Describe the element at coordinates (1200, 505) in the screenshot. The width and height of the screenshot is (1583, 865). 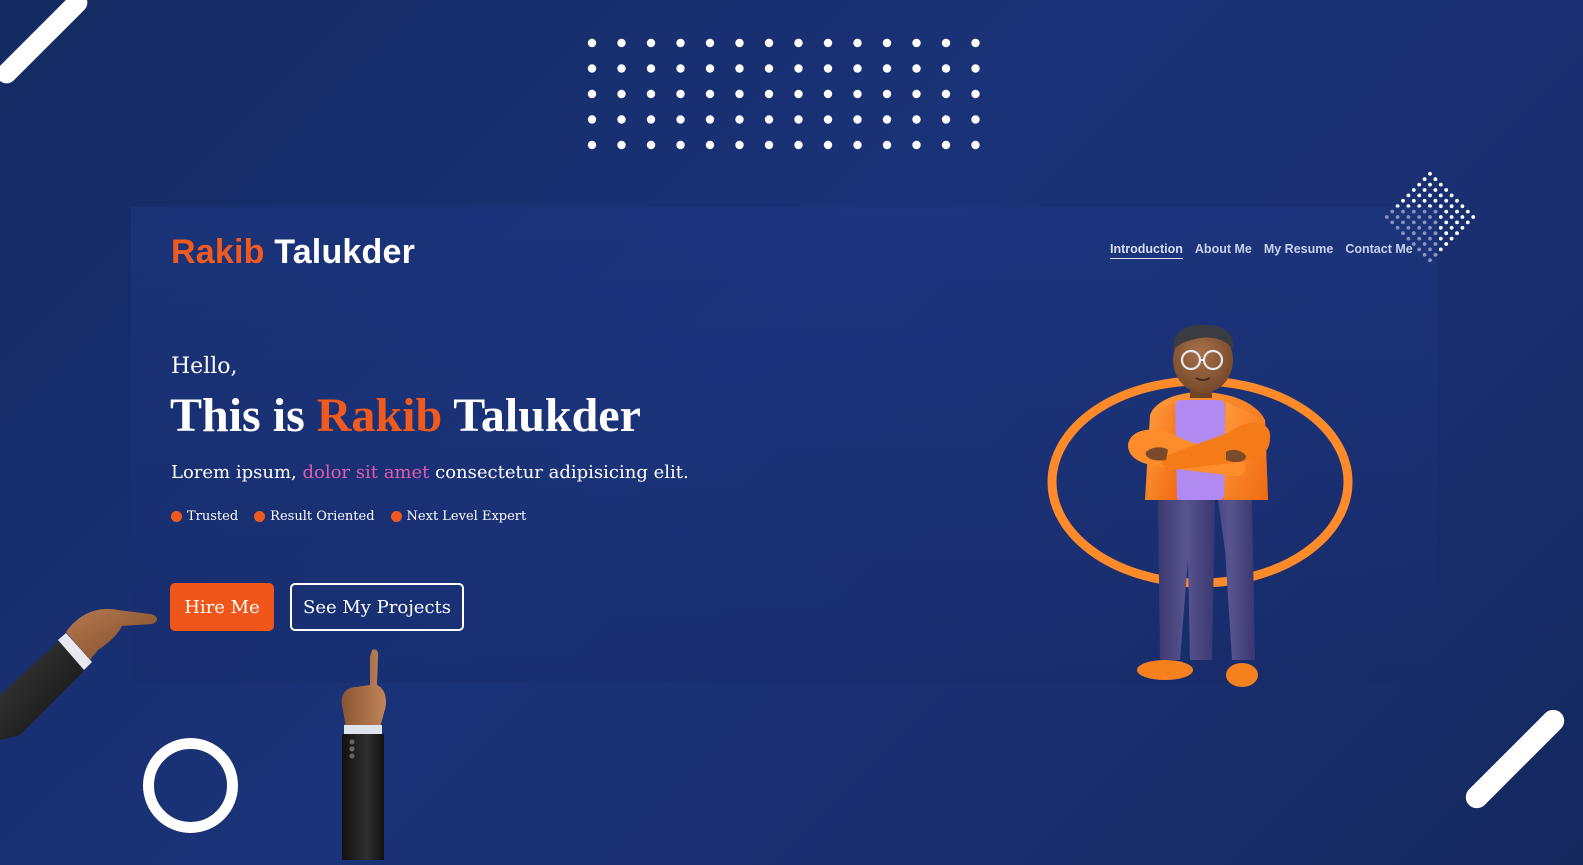
I see `avatar-illustration` at that location.